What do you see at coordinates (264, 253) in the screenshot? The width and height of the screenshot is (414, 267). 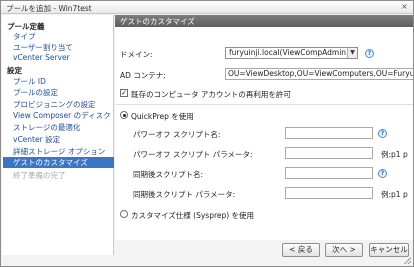 I see `wizard-footer: < 戻る 次へ > キャンセル` at bounding box center [264, 253].